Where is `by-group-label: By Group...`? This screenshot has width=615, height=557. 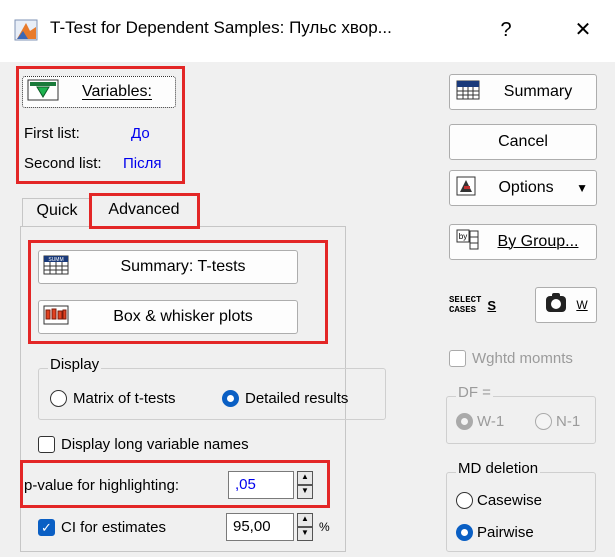 by-group-label: By Group... is located at coordinates (538, 241).